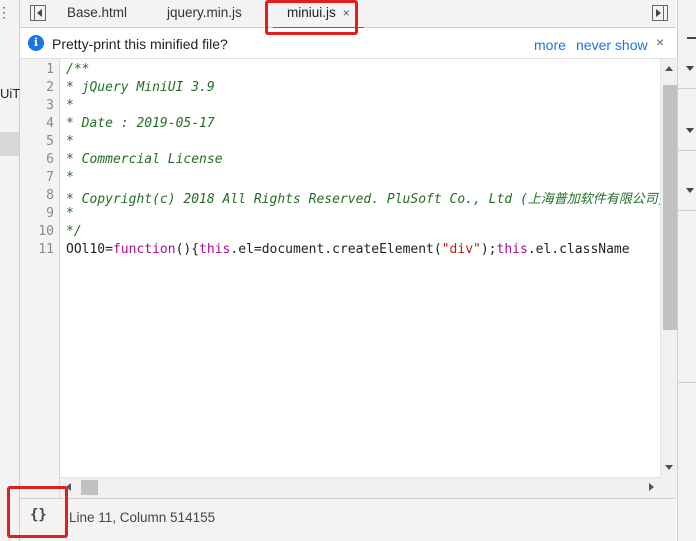  I want to click on vertical-scrollbar, so click(668, 268).